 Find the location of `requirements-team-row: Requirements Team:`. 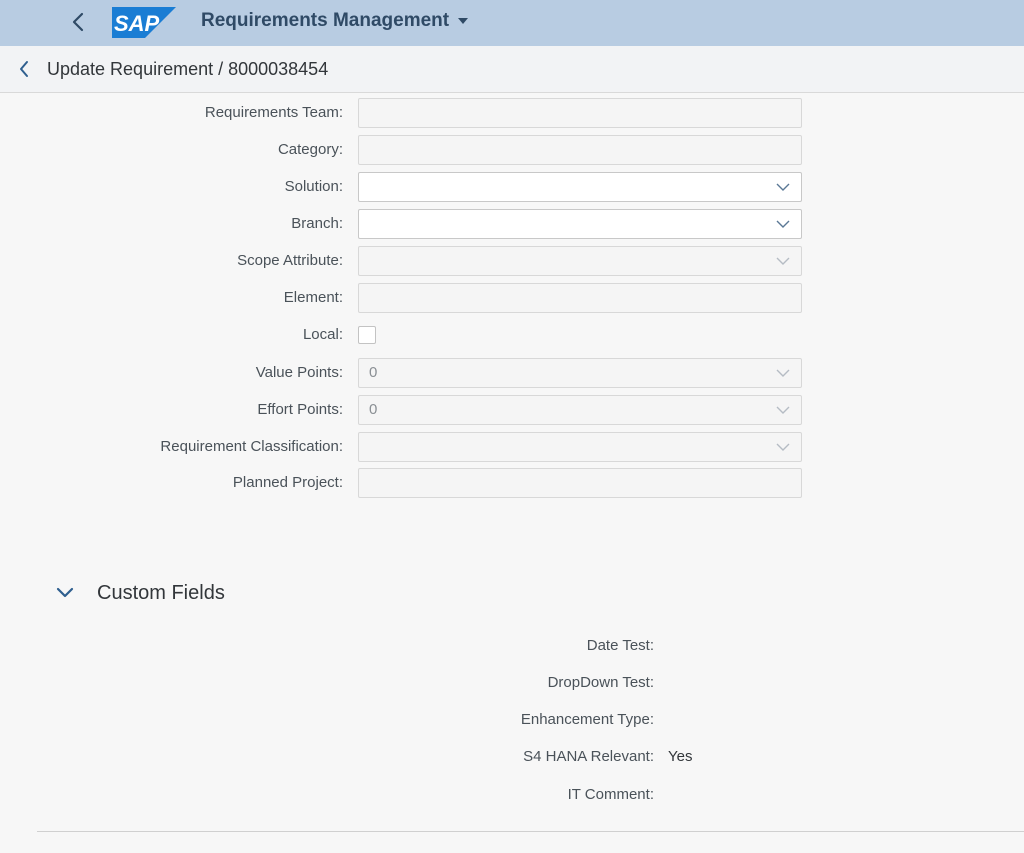

requirements-team-row: Requirements Team: is located at coordinates (512, 113).